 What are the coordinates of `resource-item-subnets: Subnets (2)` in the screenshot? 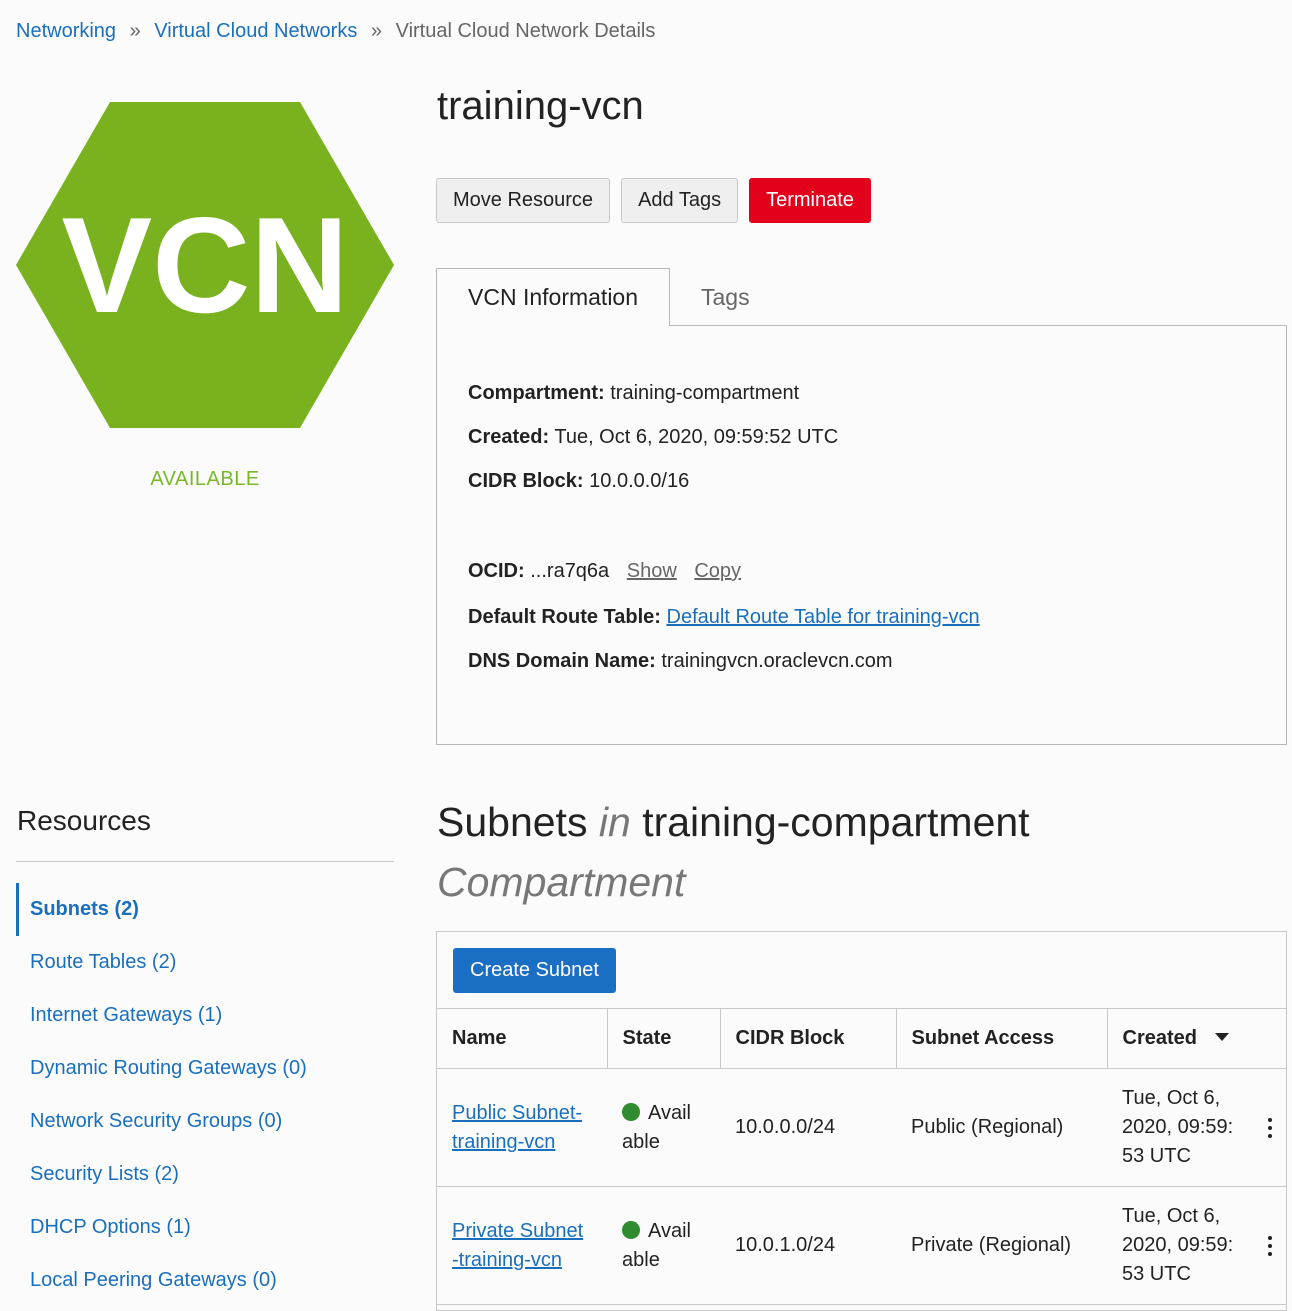 It's located at (205, 909).